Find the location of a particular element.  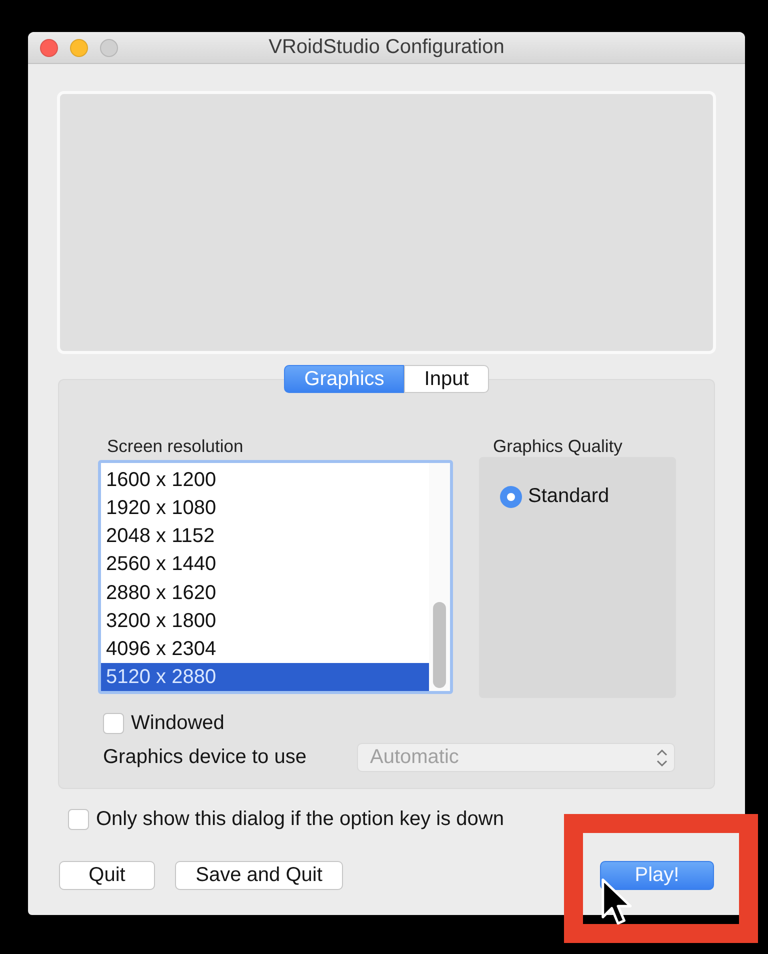

minimize-button is located at coordinates (79, 47).